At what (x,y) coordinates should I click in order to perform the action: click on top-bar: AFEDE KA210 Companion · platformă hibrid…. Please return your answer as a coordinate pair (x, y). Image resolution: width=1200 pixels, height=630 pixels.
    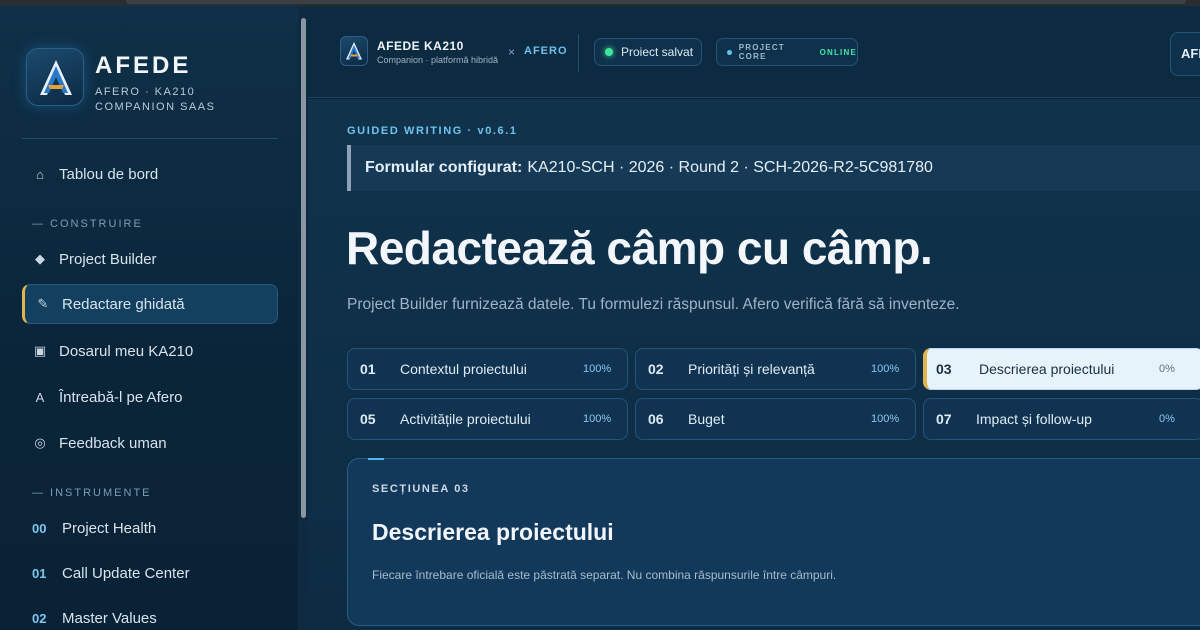
    Looking at the image, I should click on (754, 52).